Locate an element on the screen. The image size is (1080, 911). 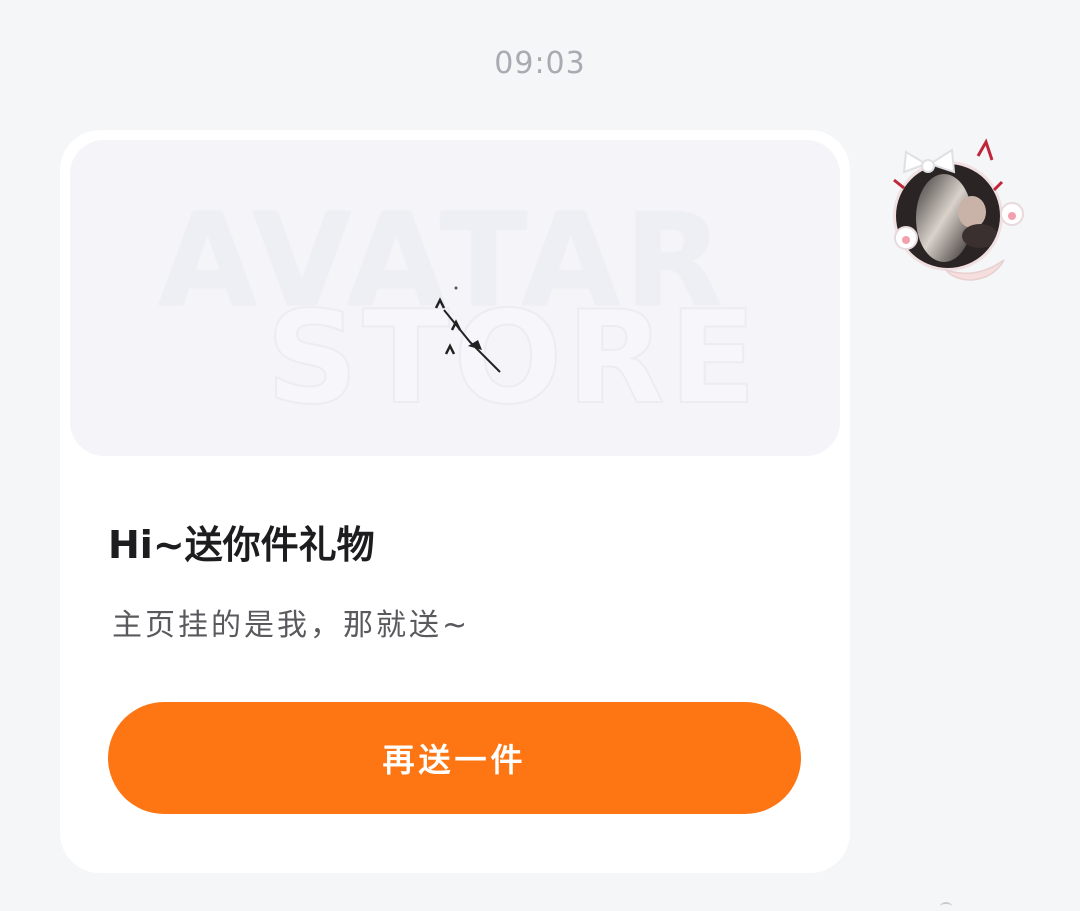
gift-card-subtitle: 主页挂的是我，那就送~ is located at coordinates (291, 625).